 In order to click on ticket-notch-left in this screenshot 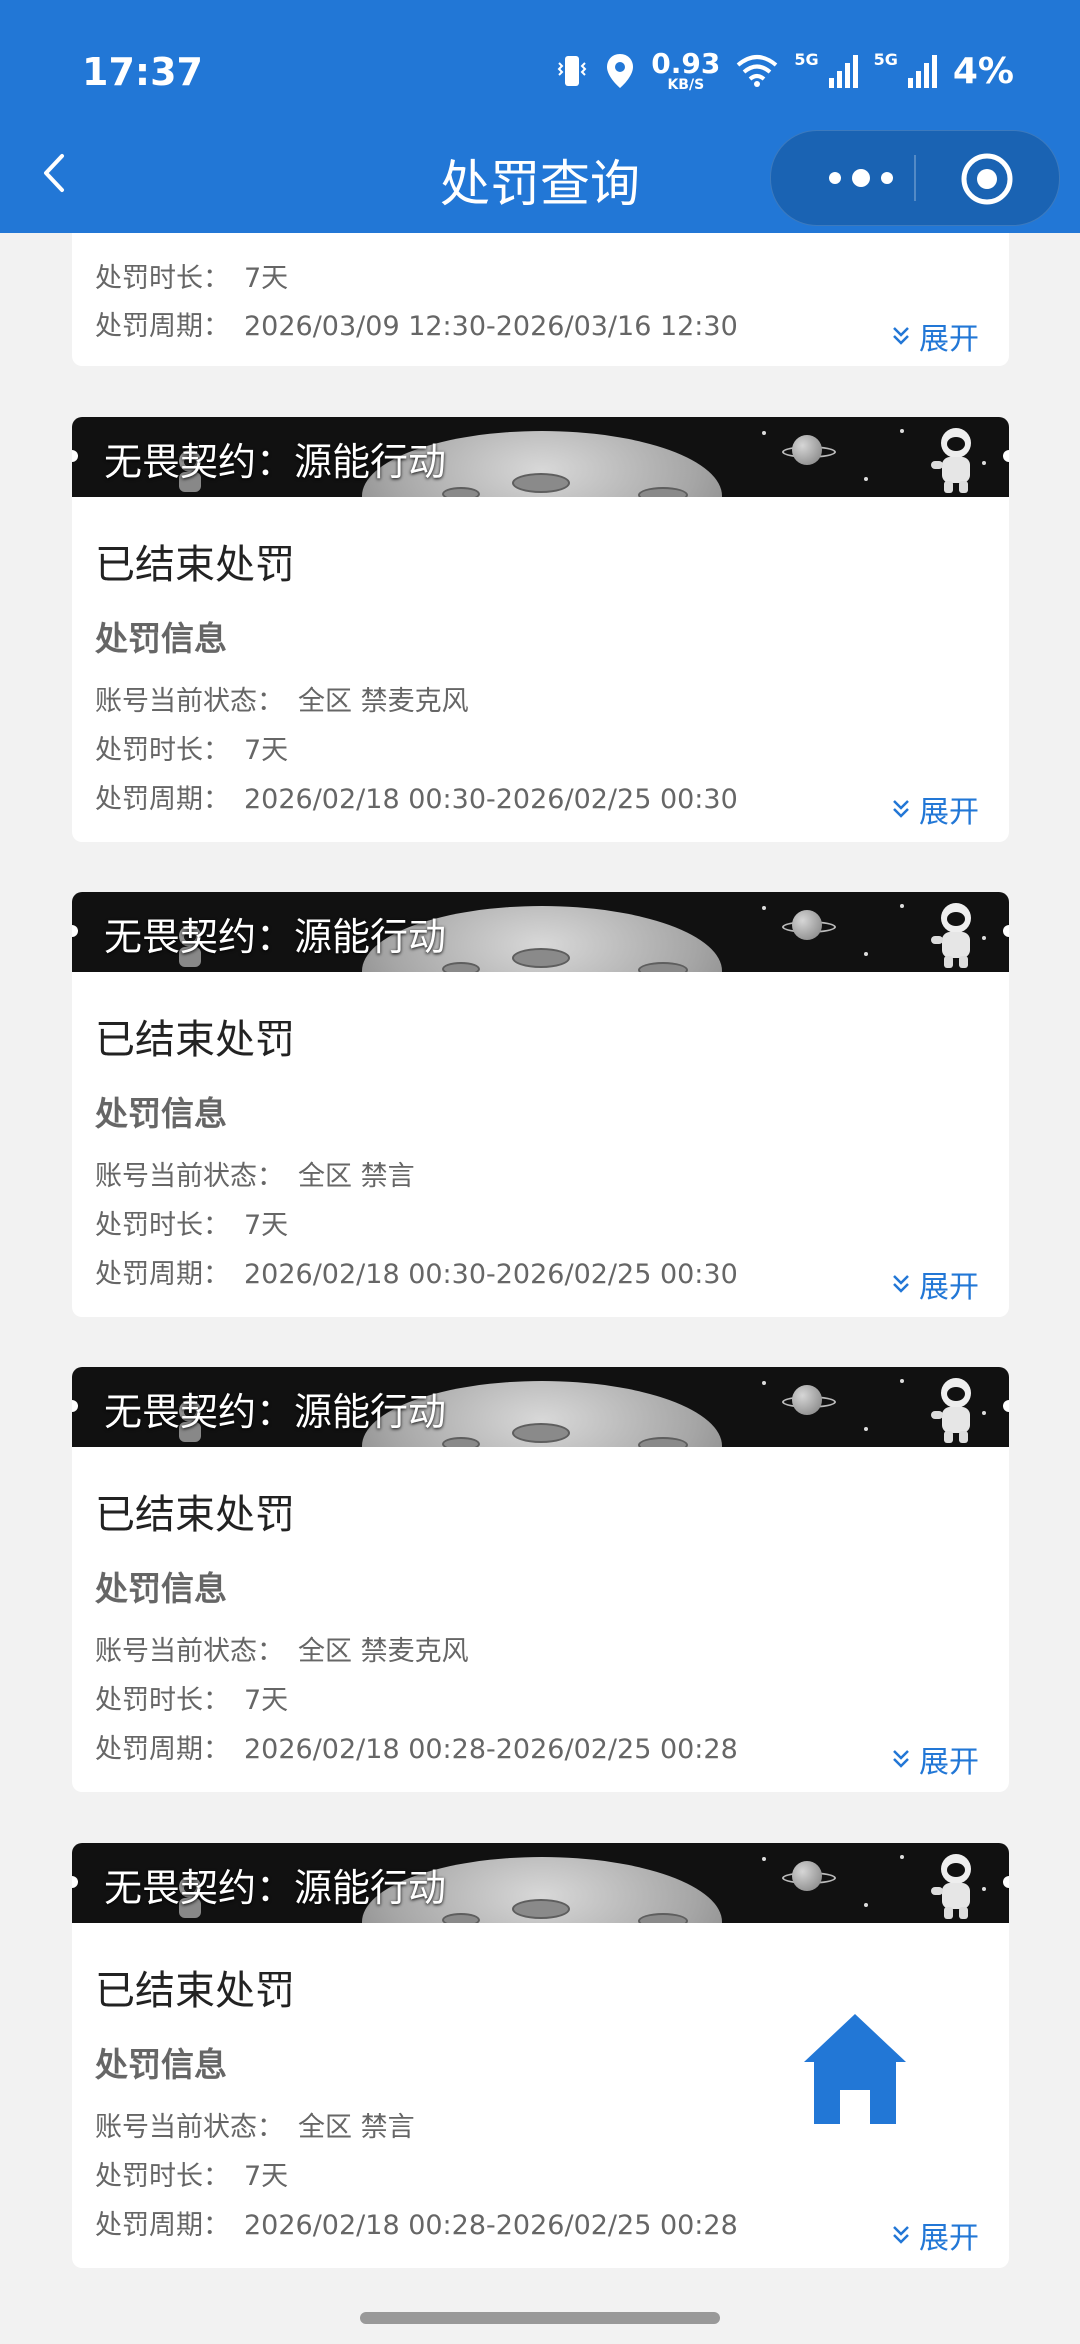, I will do `click(75, 1406)`.